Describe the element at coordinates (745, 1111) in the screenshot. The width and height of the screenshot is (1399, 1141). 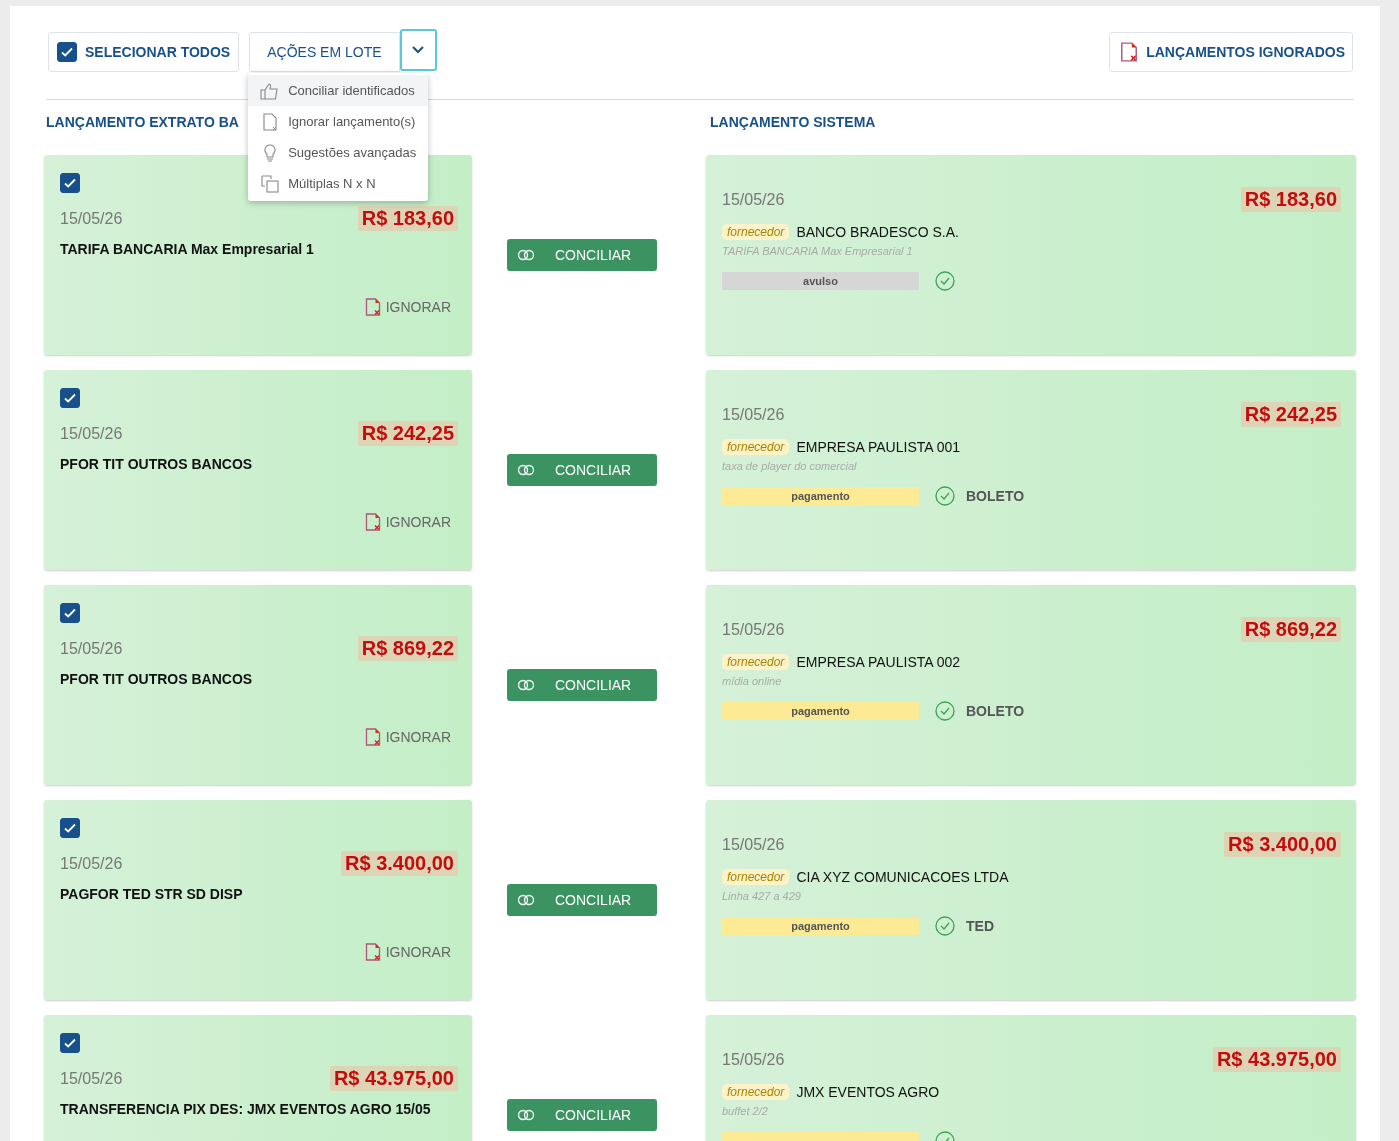
I see `entry-note: buffet 2/2` at that location.